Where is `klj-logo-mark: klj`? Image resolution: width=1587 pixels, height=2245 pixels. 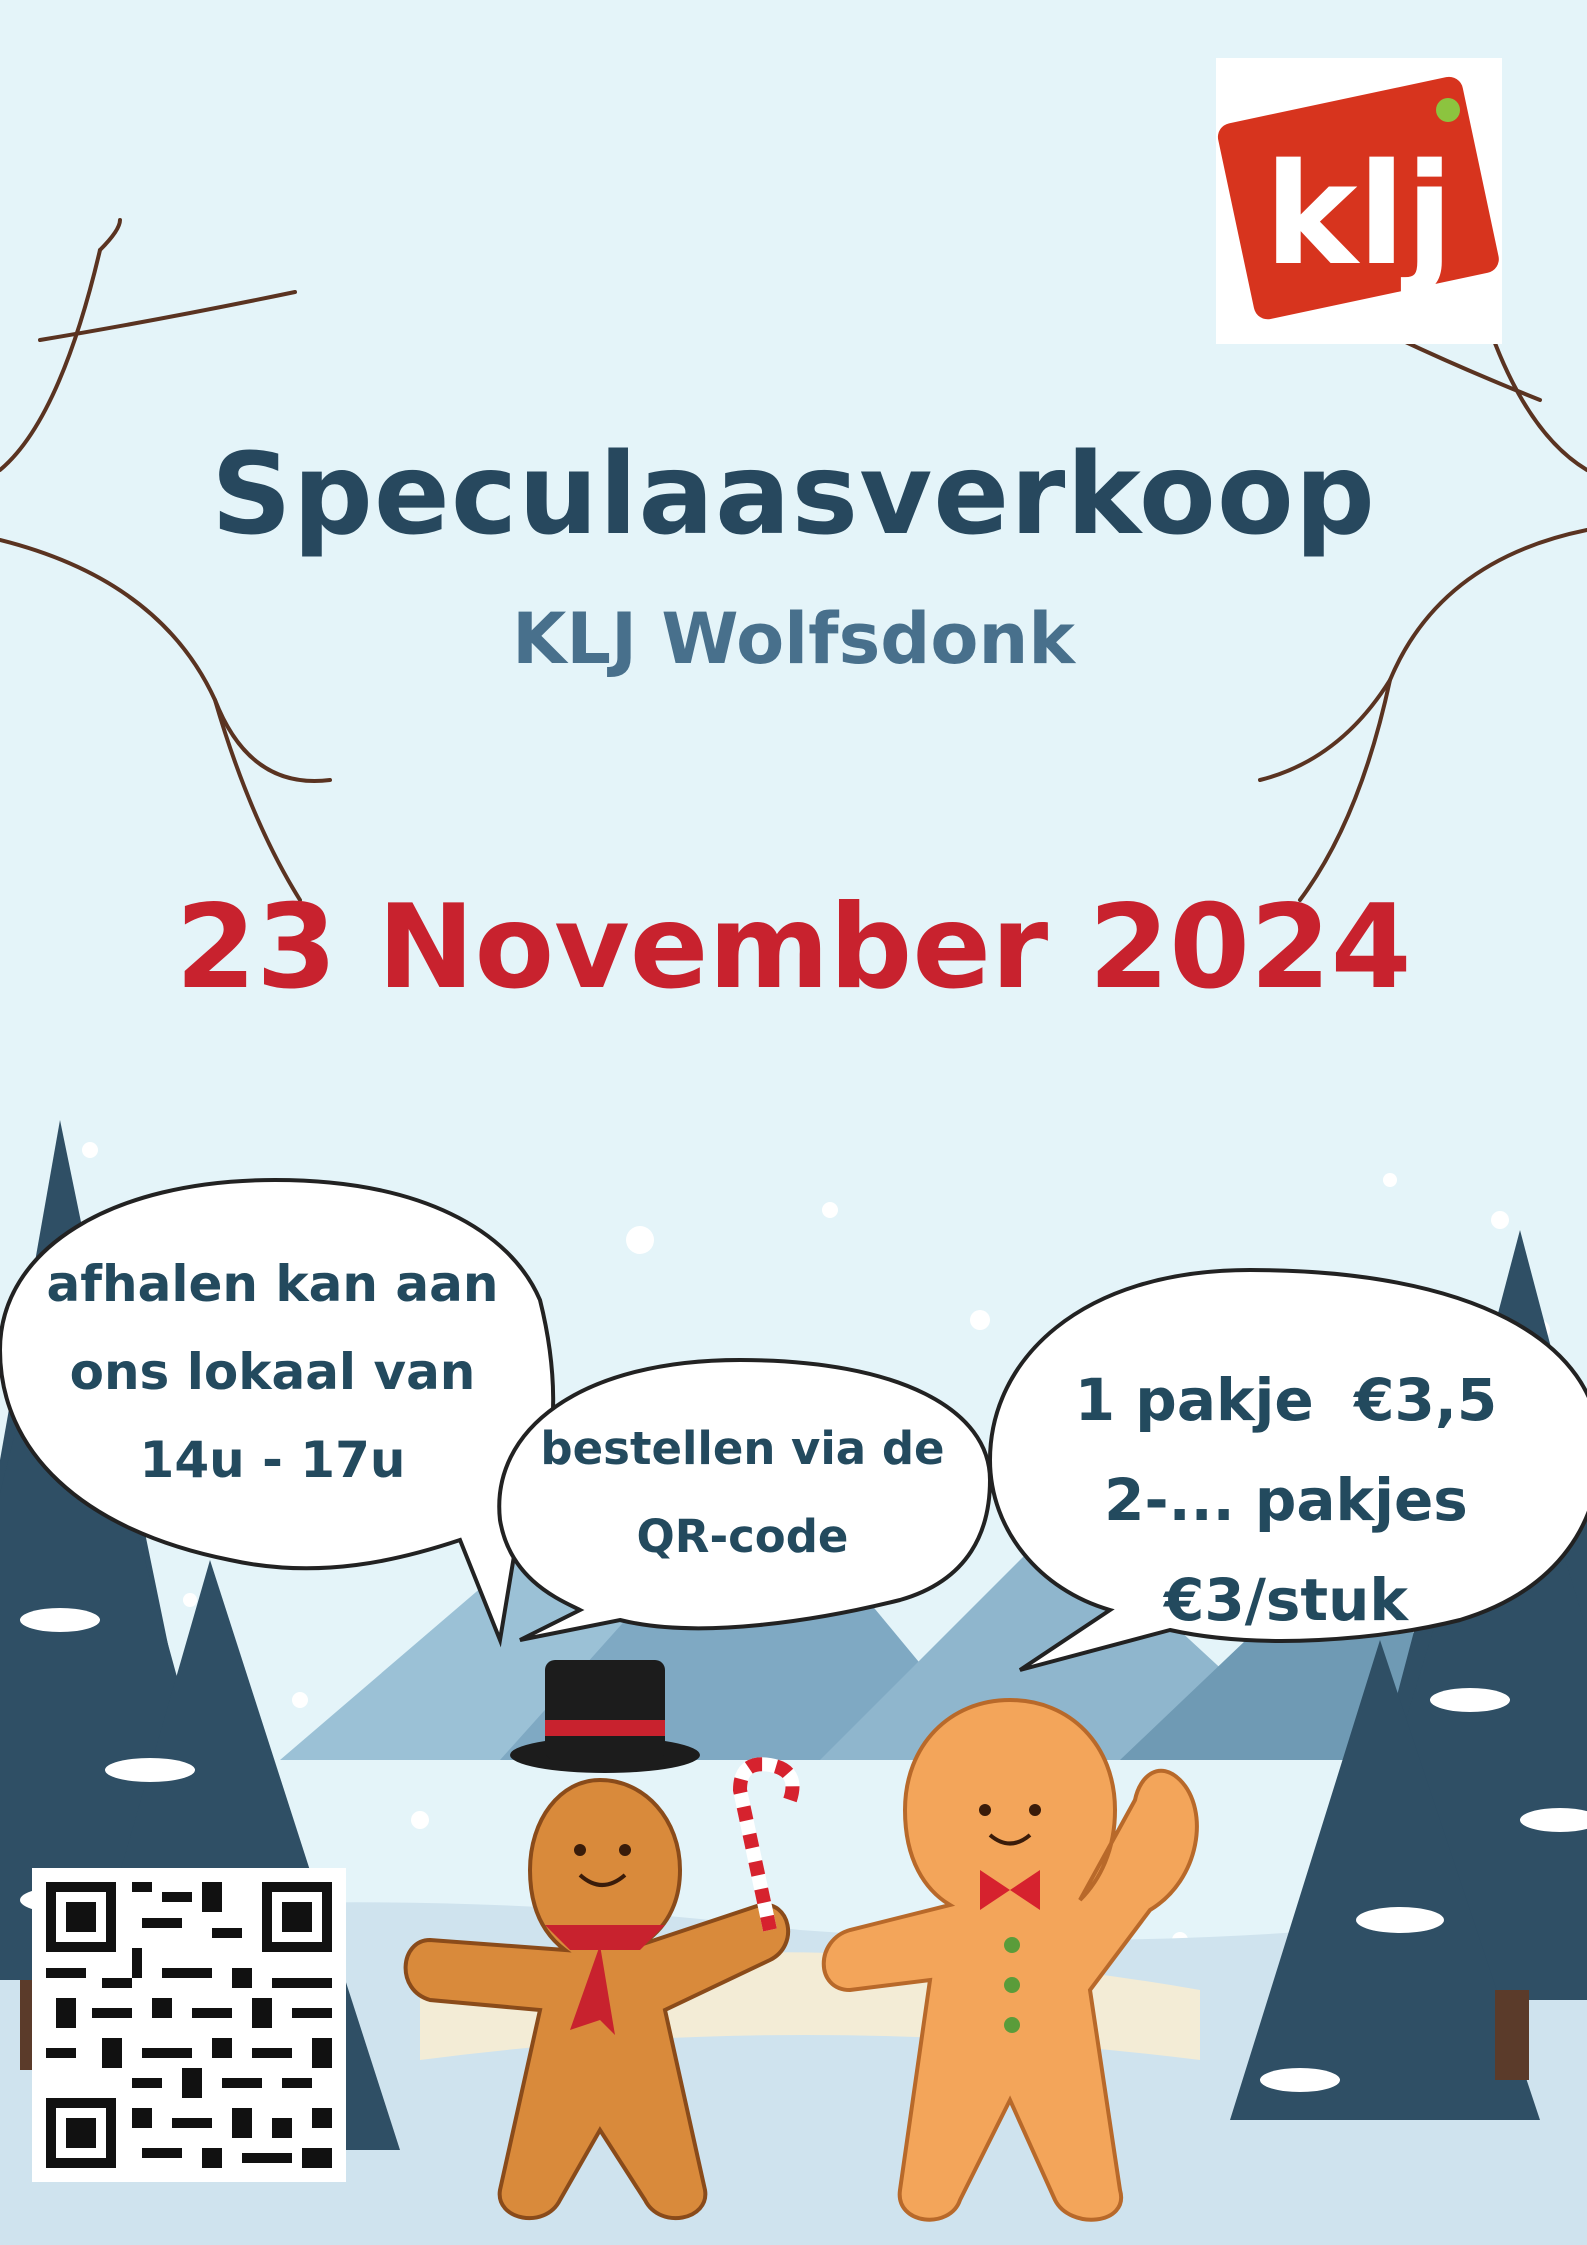 klj-logo-mark: klj is located at coordinates (1358, 198).